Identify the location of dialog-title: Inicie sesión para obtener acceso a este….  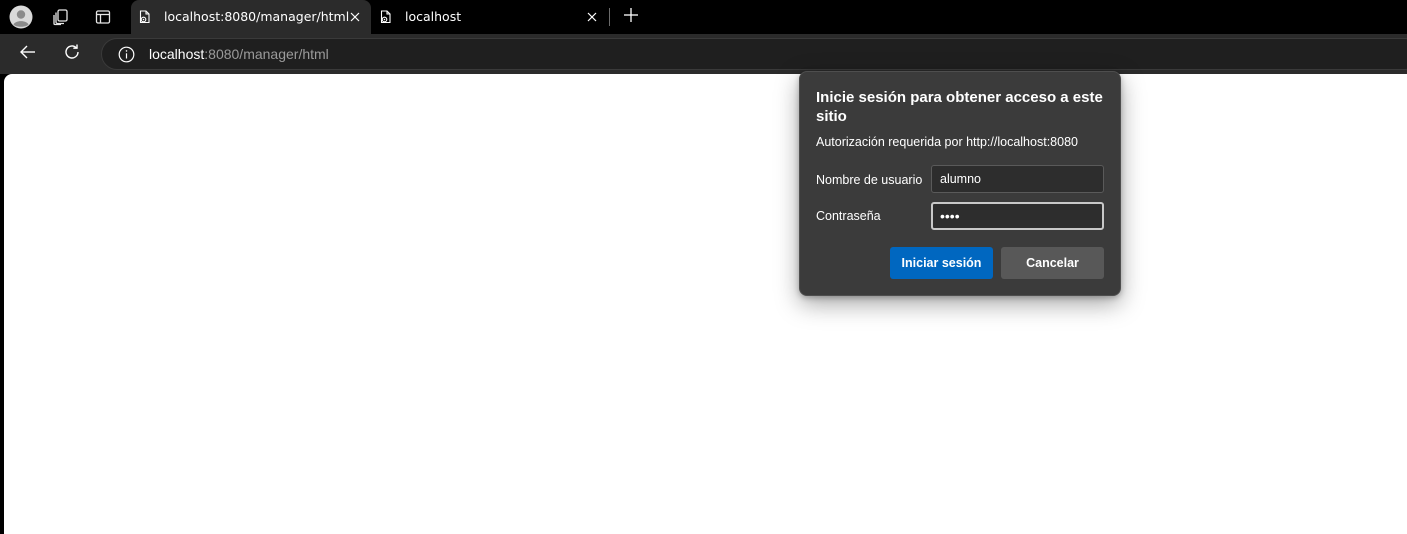
(959, 107).